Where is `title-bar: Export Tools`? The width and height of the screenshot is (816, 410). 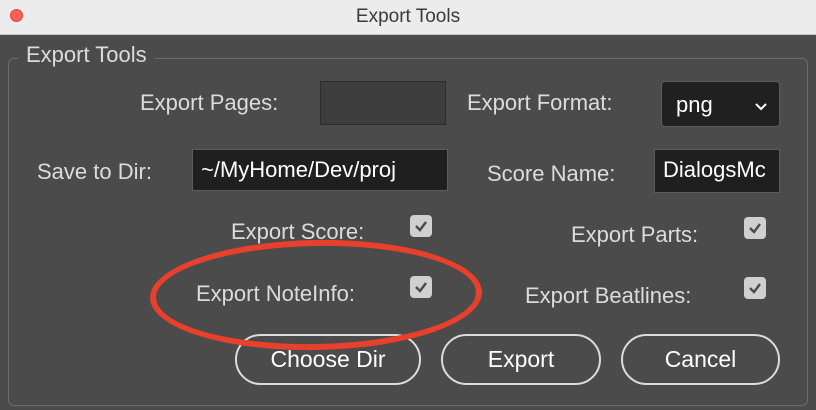 title-bar: Export Tools is located at coordinates (408, 17).